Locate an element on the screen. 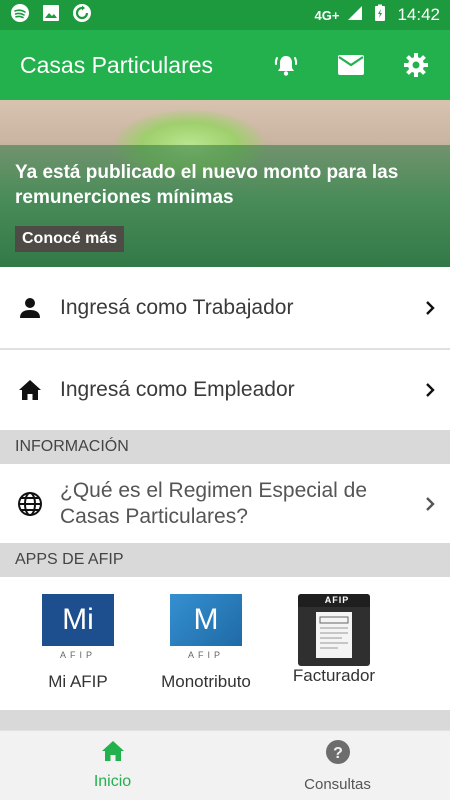  help-circle-icon: ? is located at coordinates (338, 754).